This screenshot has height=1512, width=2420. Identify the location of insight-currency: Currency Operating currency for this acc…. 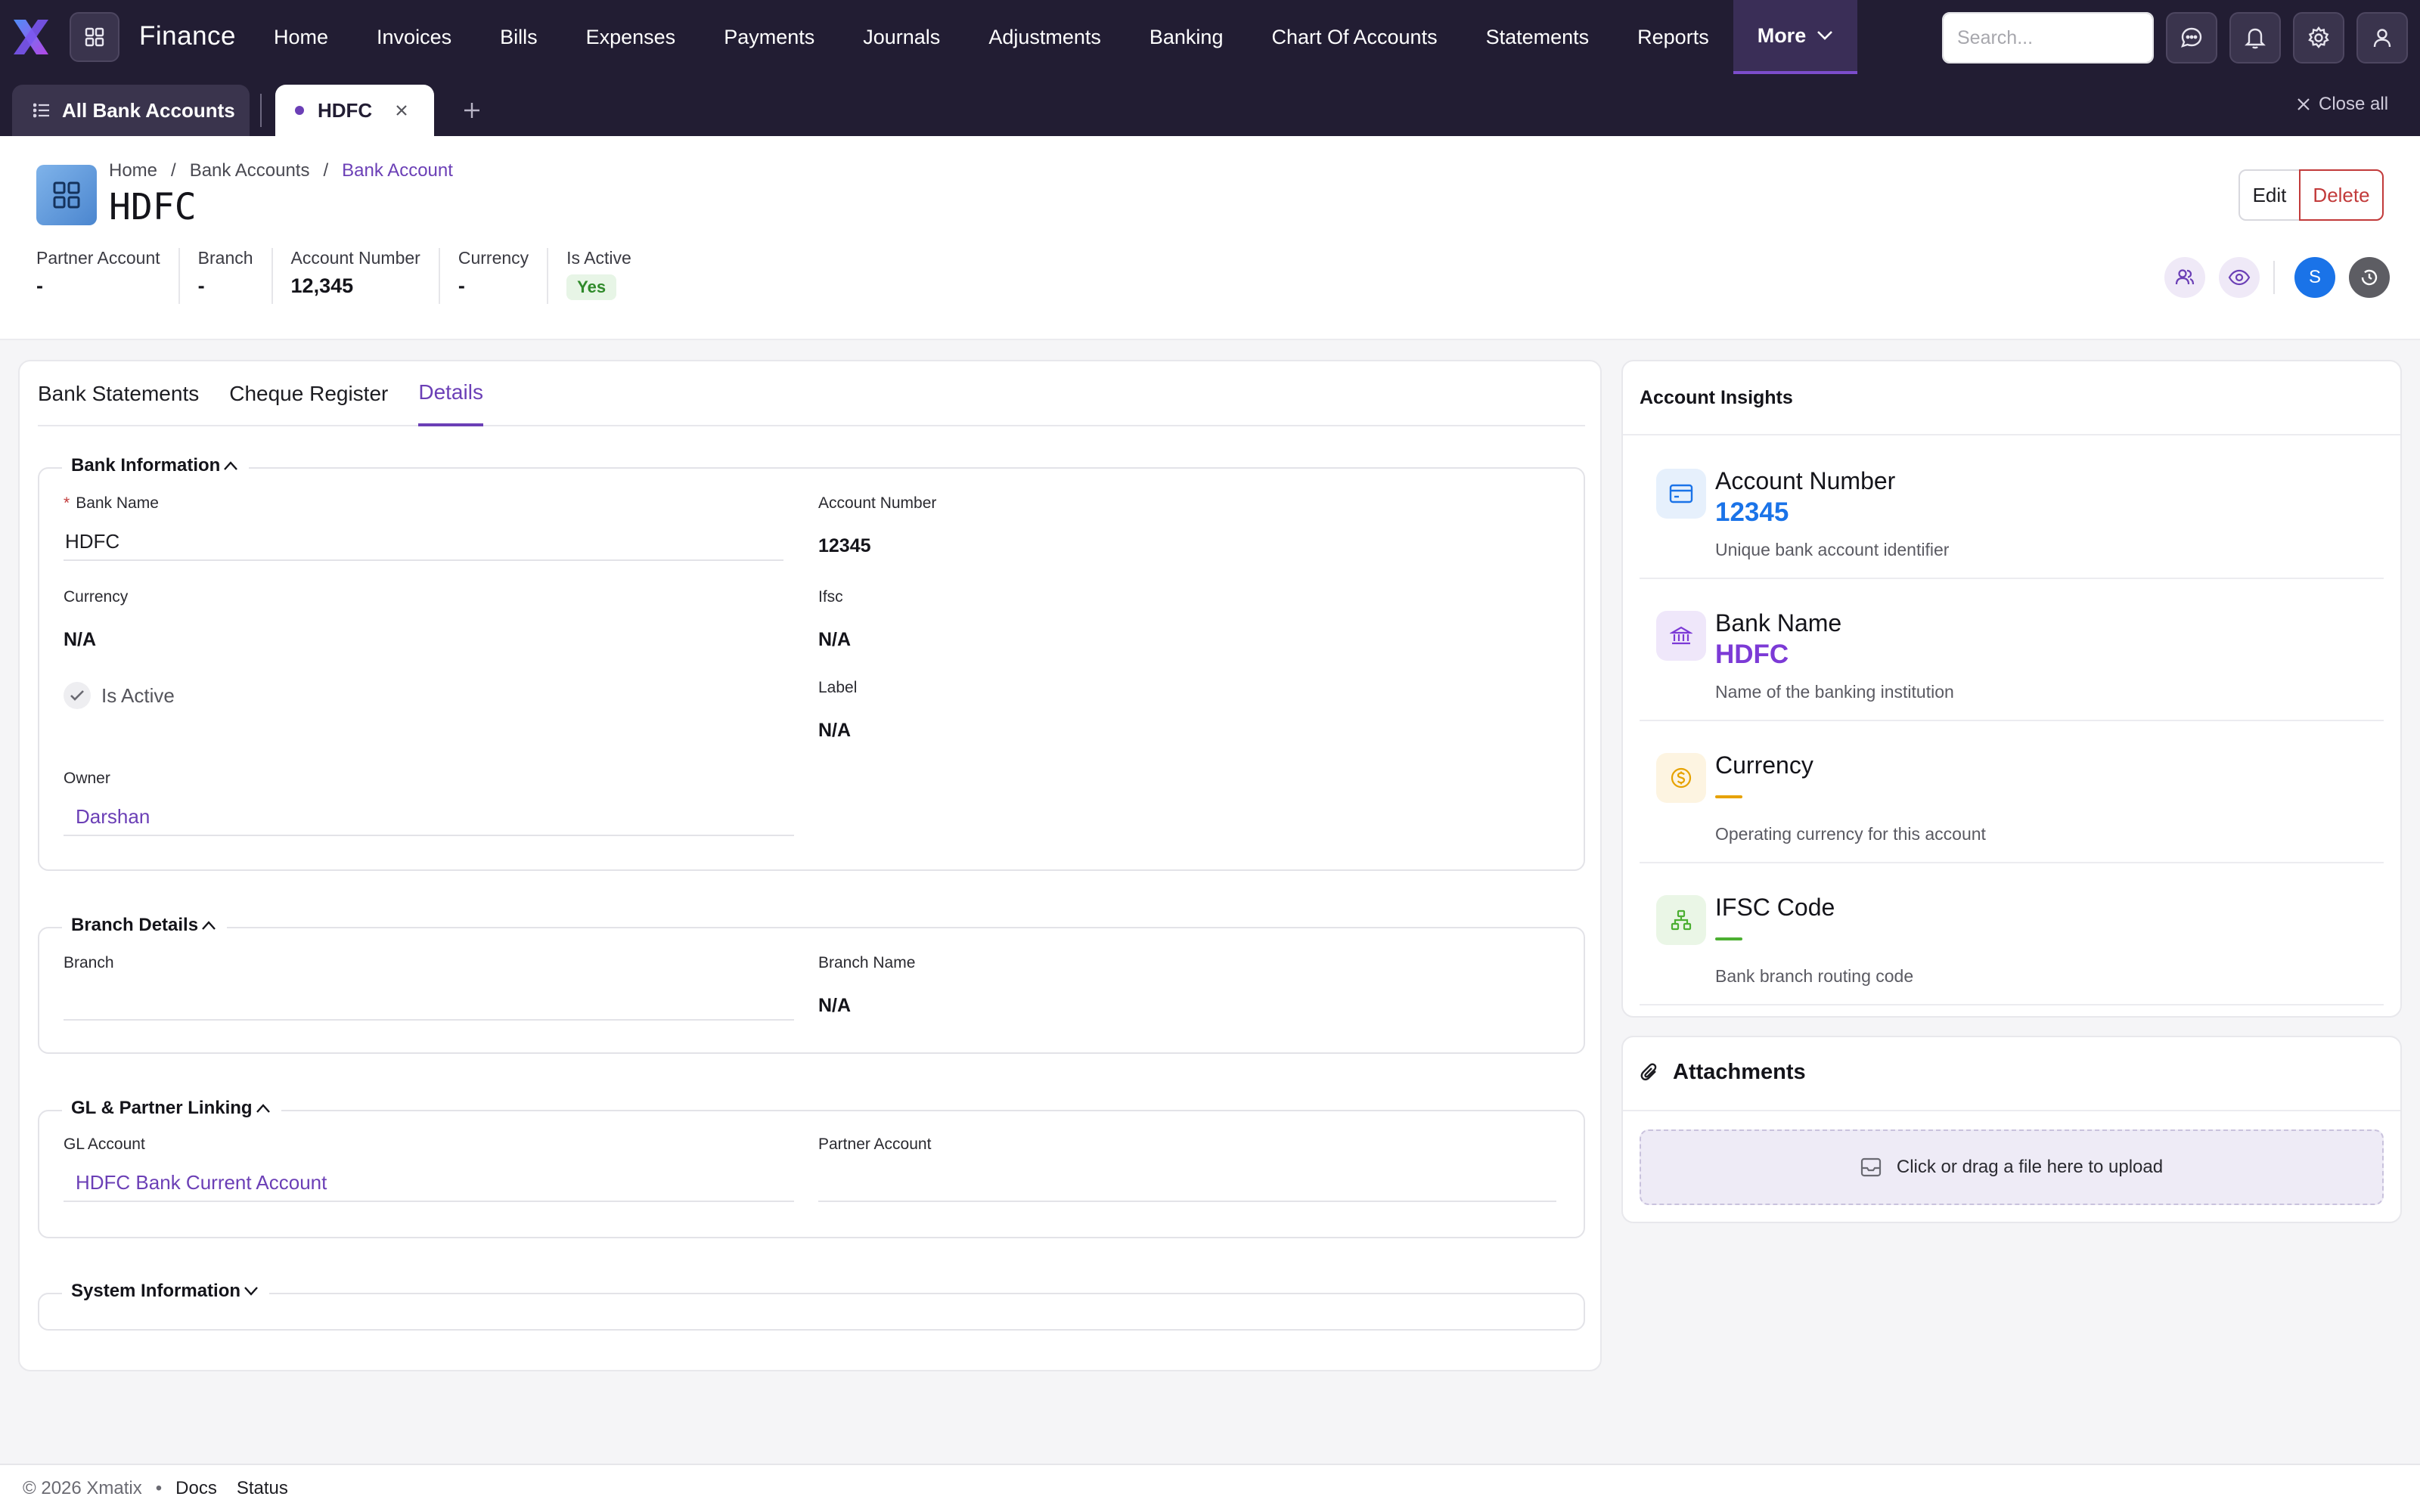
(2012, 792).